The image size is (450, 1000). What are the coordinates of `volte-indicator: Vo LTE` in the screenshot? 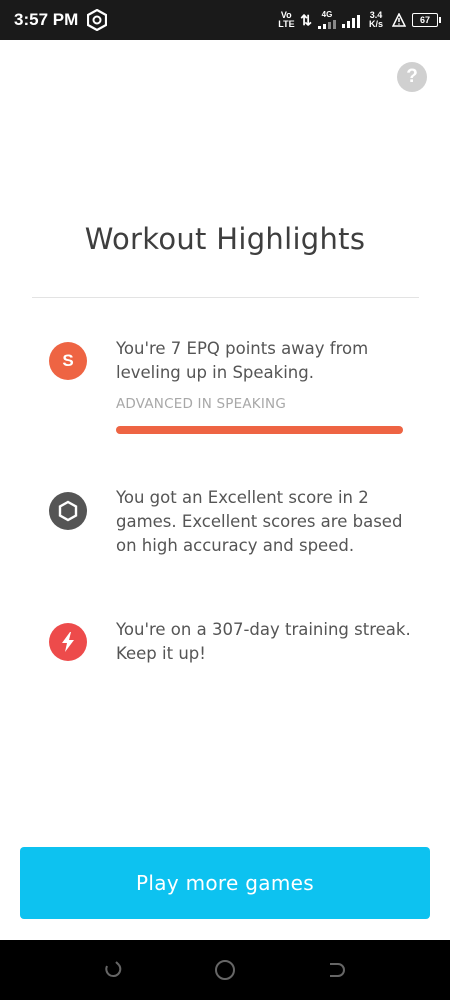 It's located at (286, 19).